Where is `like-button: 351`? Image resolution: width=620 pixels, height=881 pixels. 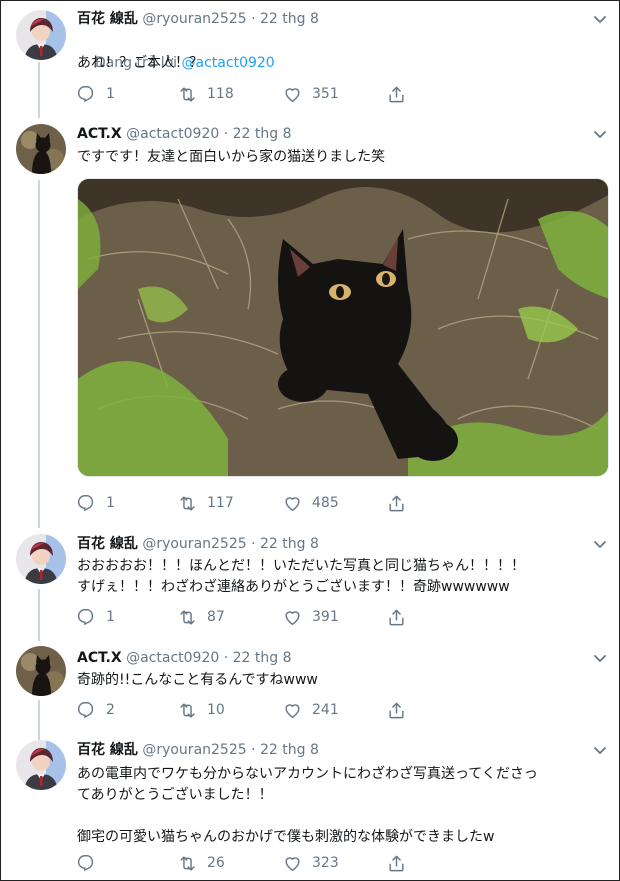 like-button: 351 is located at coordinates (311, 94).